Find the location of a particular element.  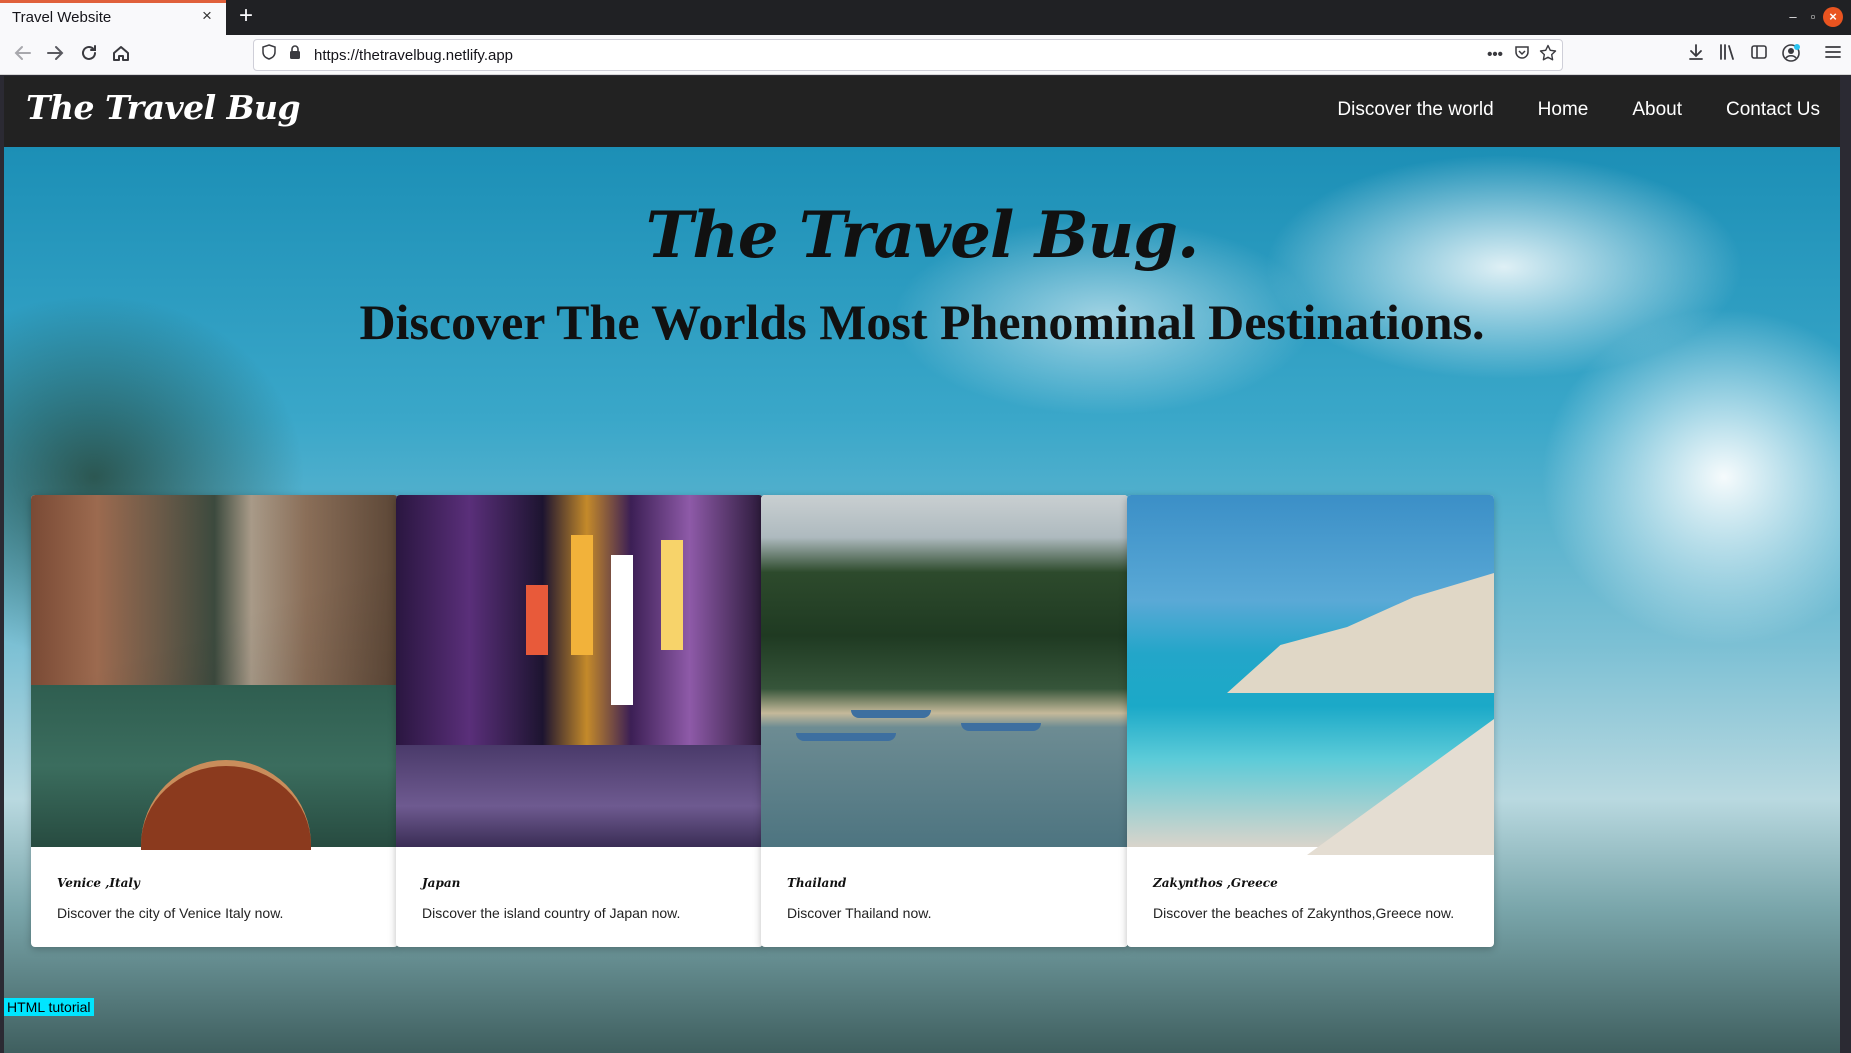

hamburger-menu-icon is located at coordinates (1833, 55).